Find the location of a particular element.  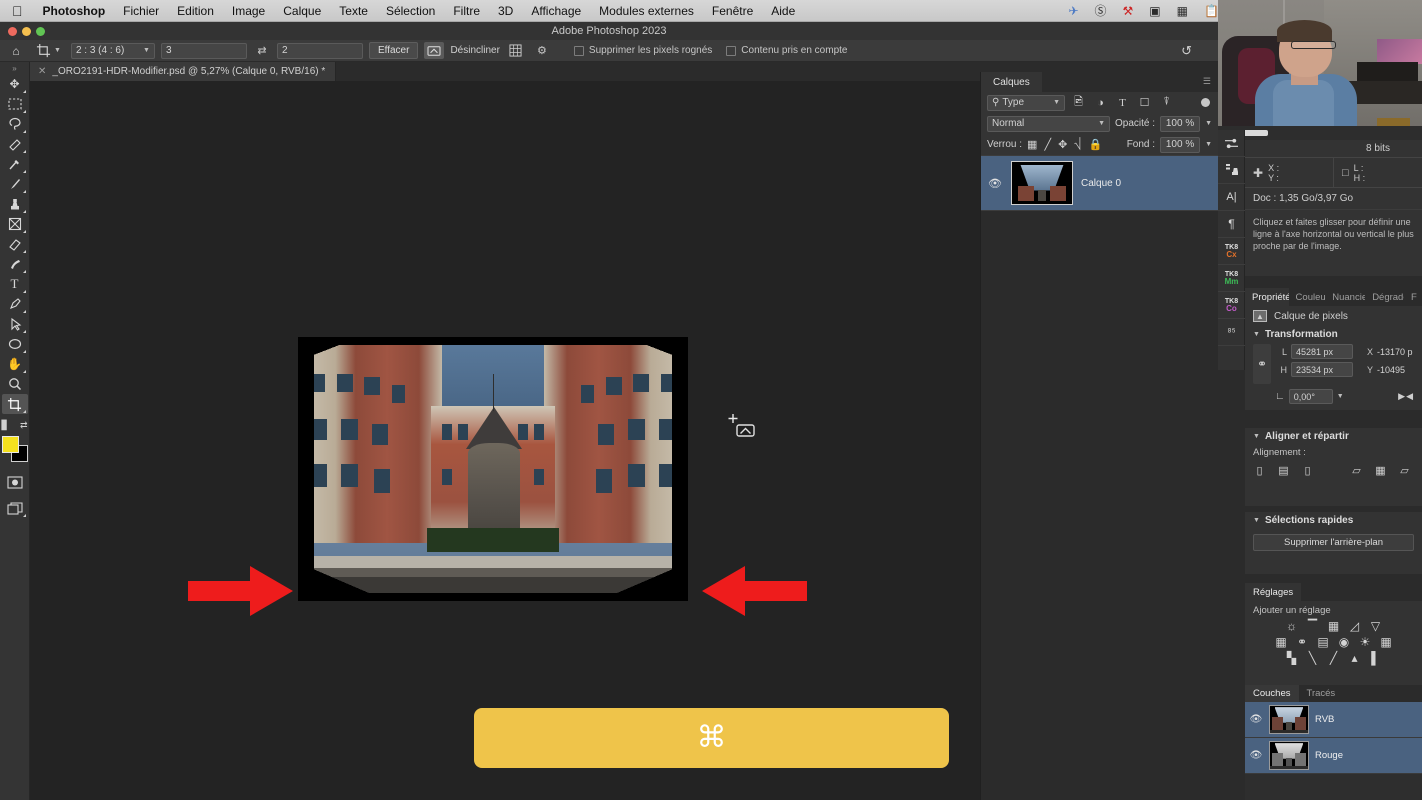

remove-background-button: Supprimer l'arrière-plan is located at coordinates (1333, 542).